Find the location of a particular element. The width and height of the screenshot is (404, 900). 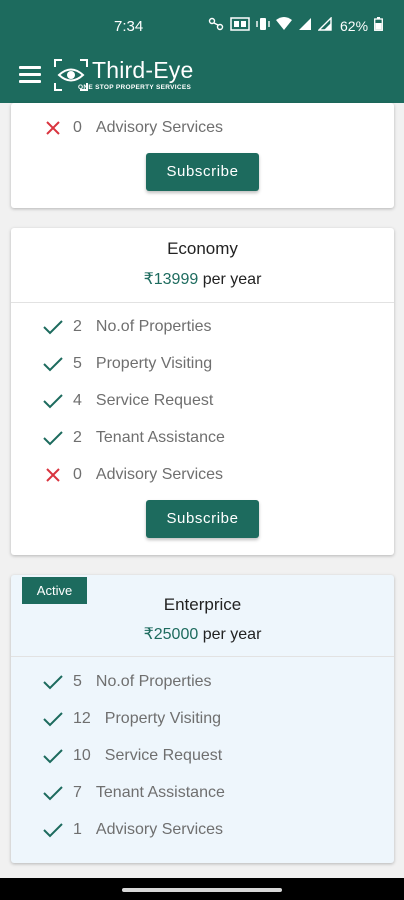

app-logo: Third-Eye ONE STOP PROPERTY SERVICES is located at coordinates (137, 77).